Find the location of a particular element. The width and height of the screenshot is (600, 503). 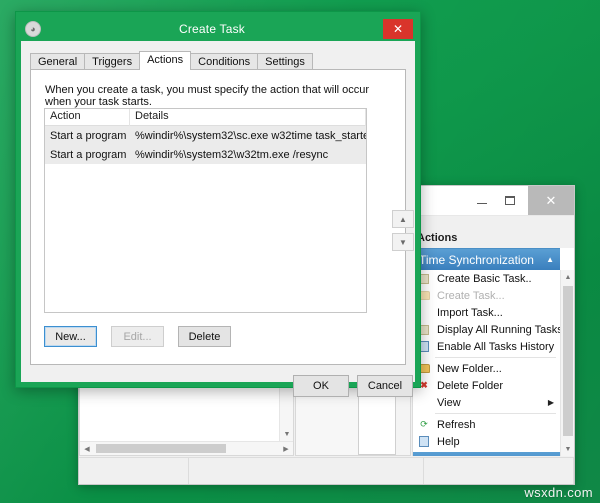

delete-action-button: Delete is located at coordinates (204, 336).